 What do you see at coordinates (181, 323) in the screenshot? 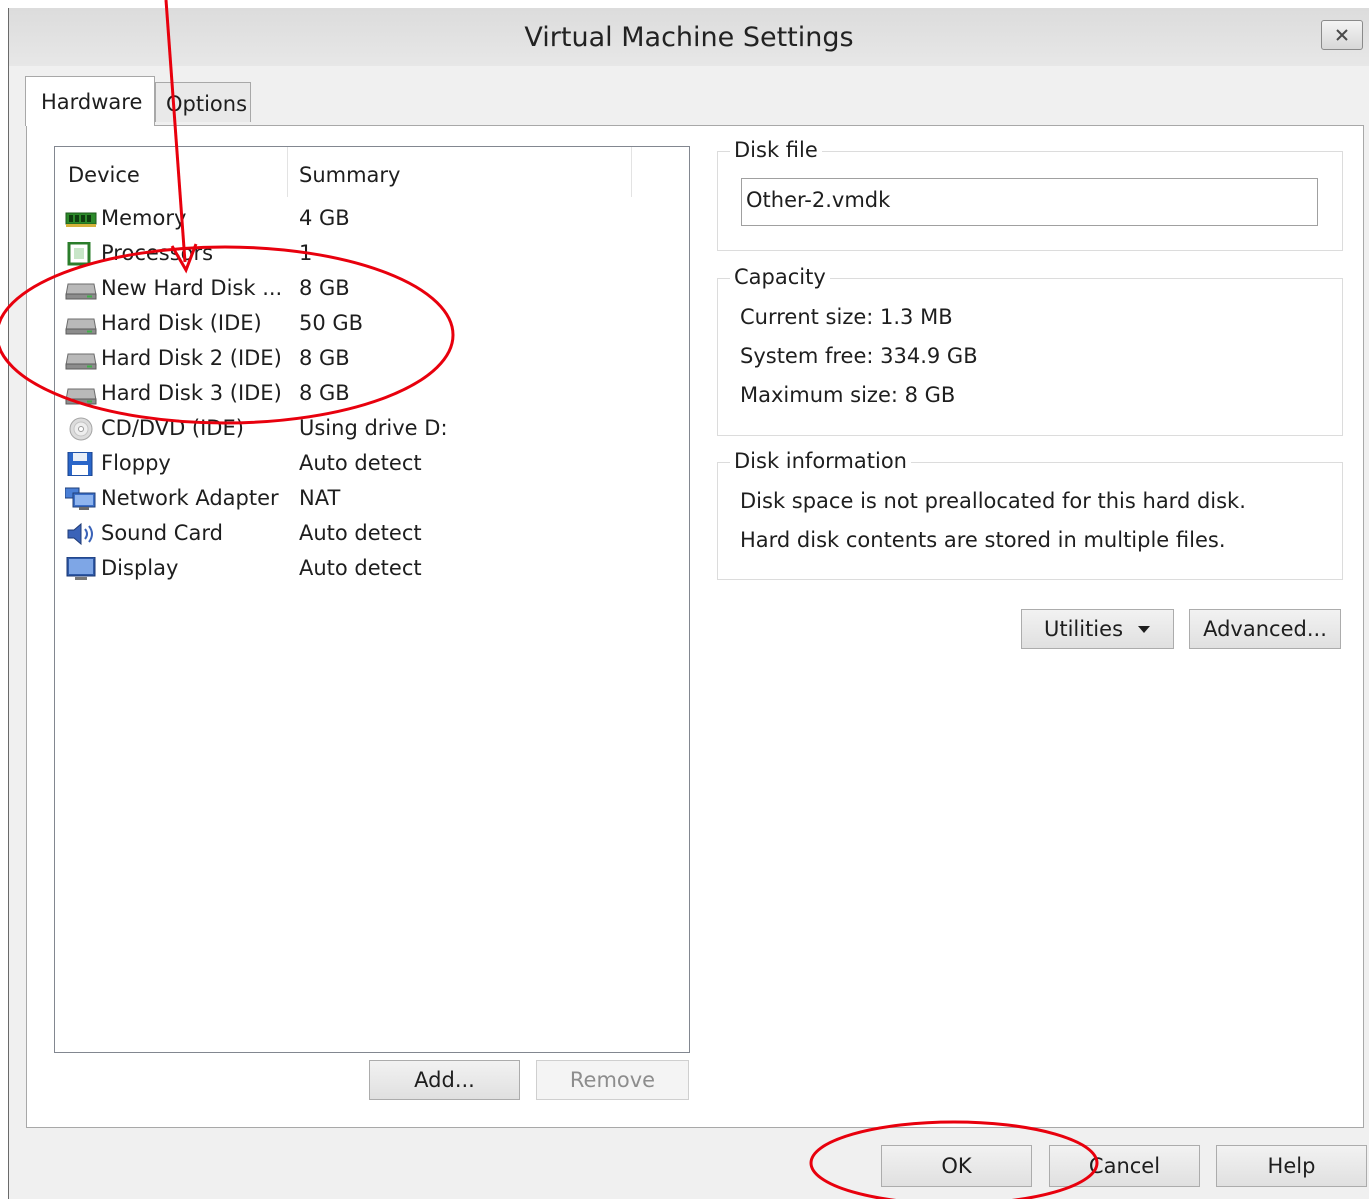
I see `device-name: Hard Disk (IDE)` at bounding box center [181, 323].